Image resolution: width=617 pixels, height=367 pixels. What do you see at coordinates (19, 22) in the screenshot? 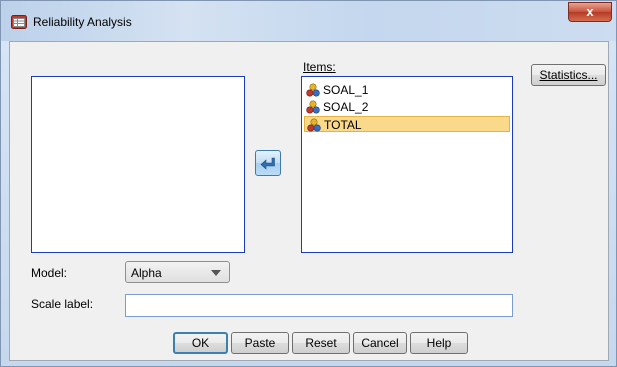
I see `app-icon` at bounding box center [19, 22].